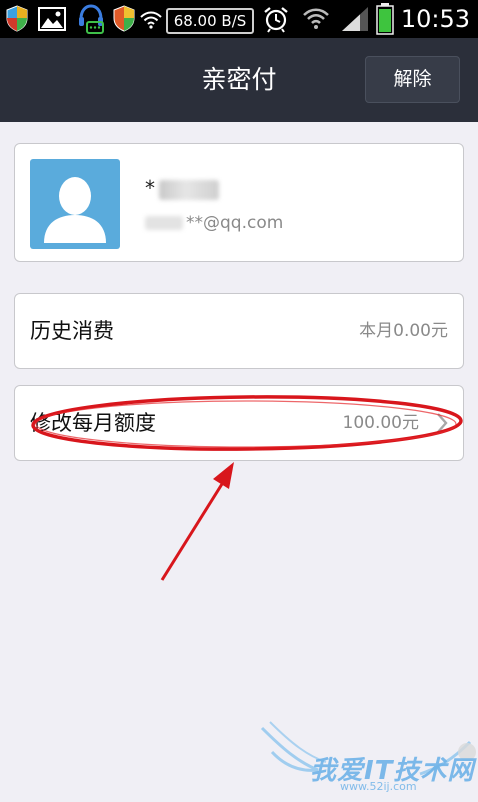  What do you see at coordinates (239, 331) in the screenshot?
I see `history-spending-row: 历史消费 本月0.00元` at bounding box center [239, 331].